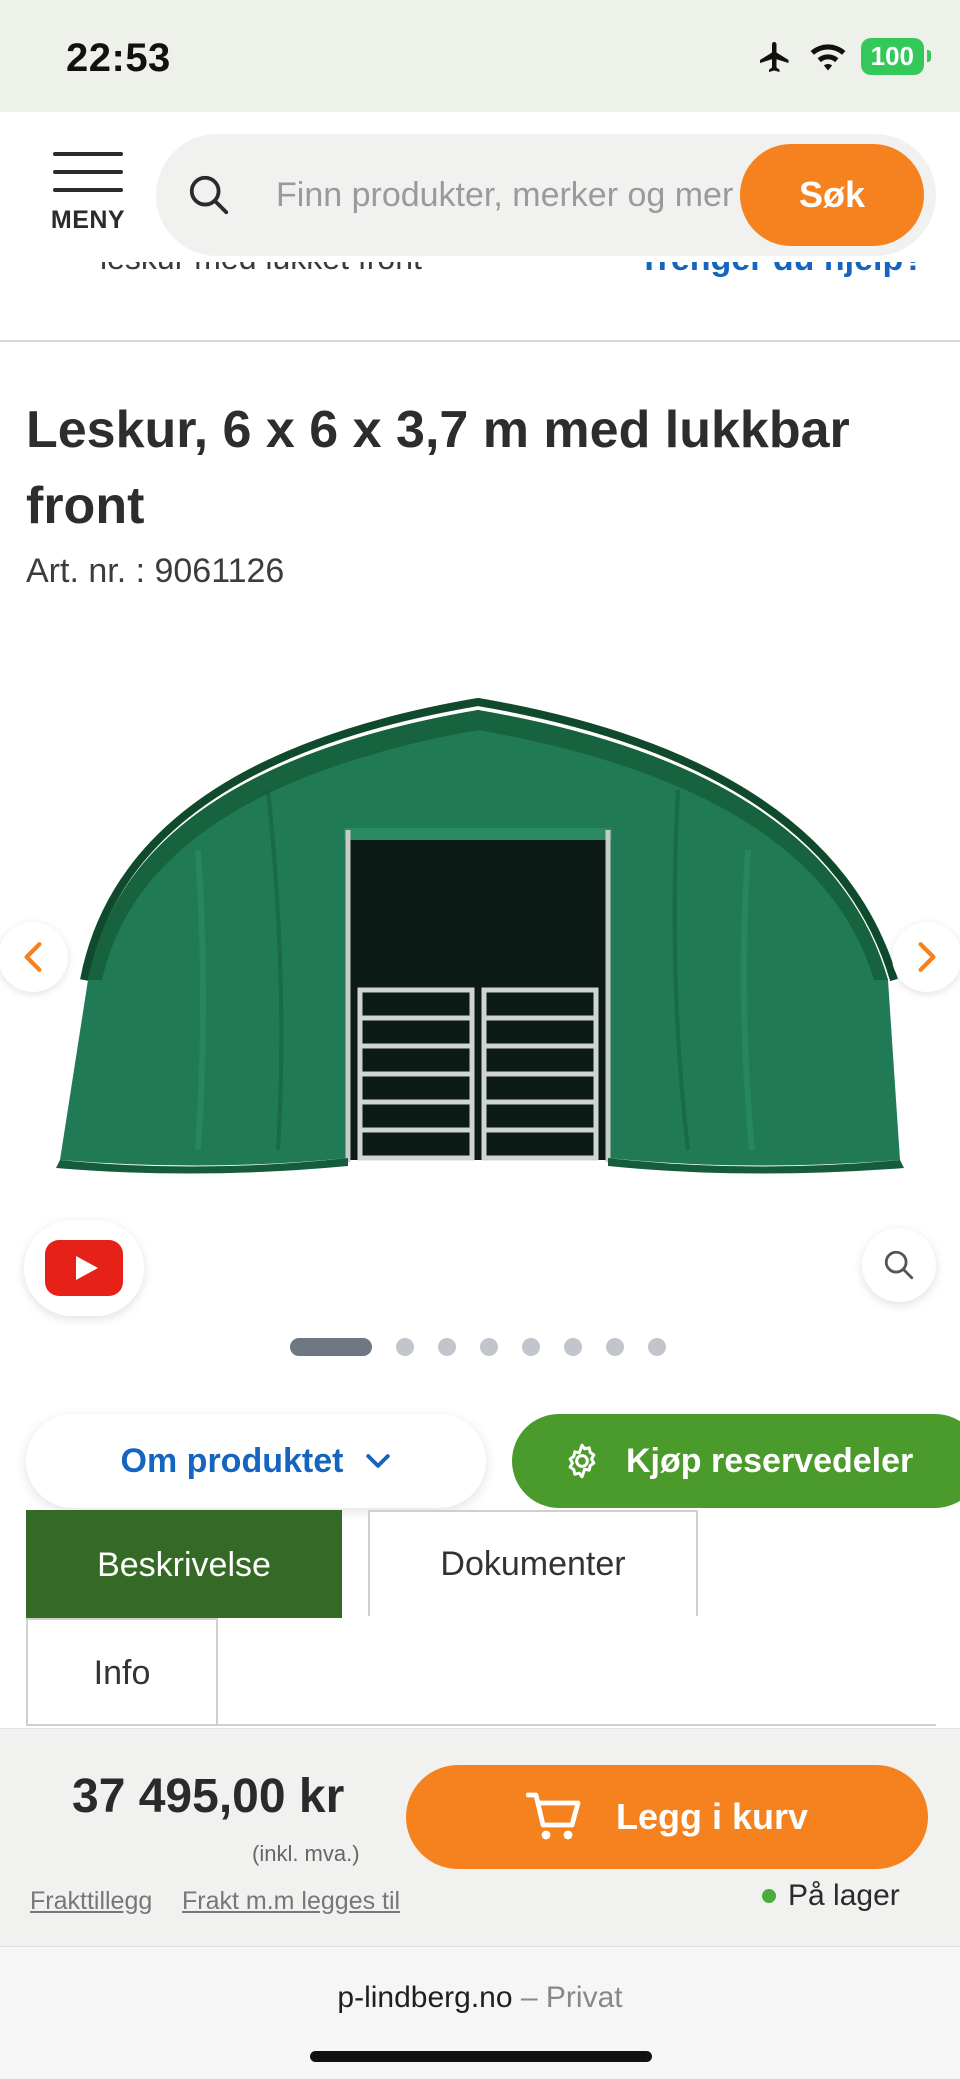  What do you see at coordinates (438, 468) in the screenshot?
I see `product-title: Leskur, 6 x 6 x 3,7 m med lukkbar front` at bounding box center [438, 468].